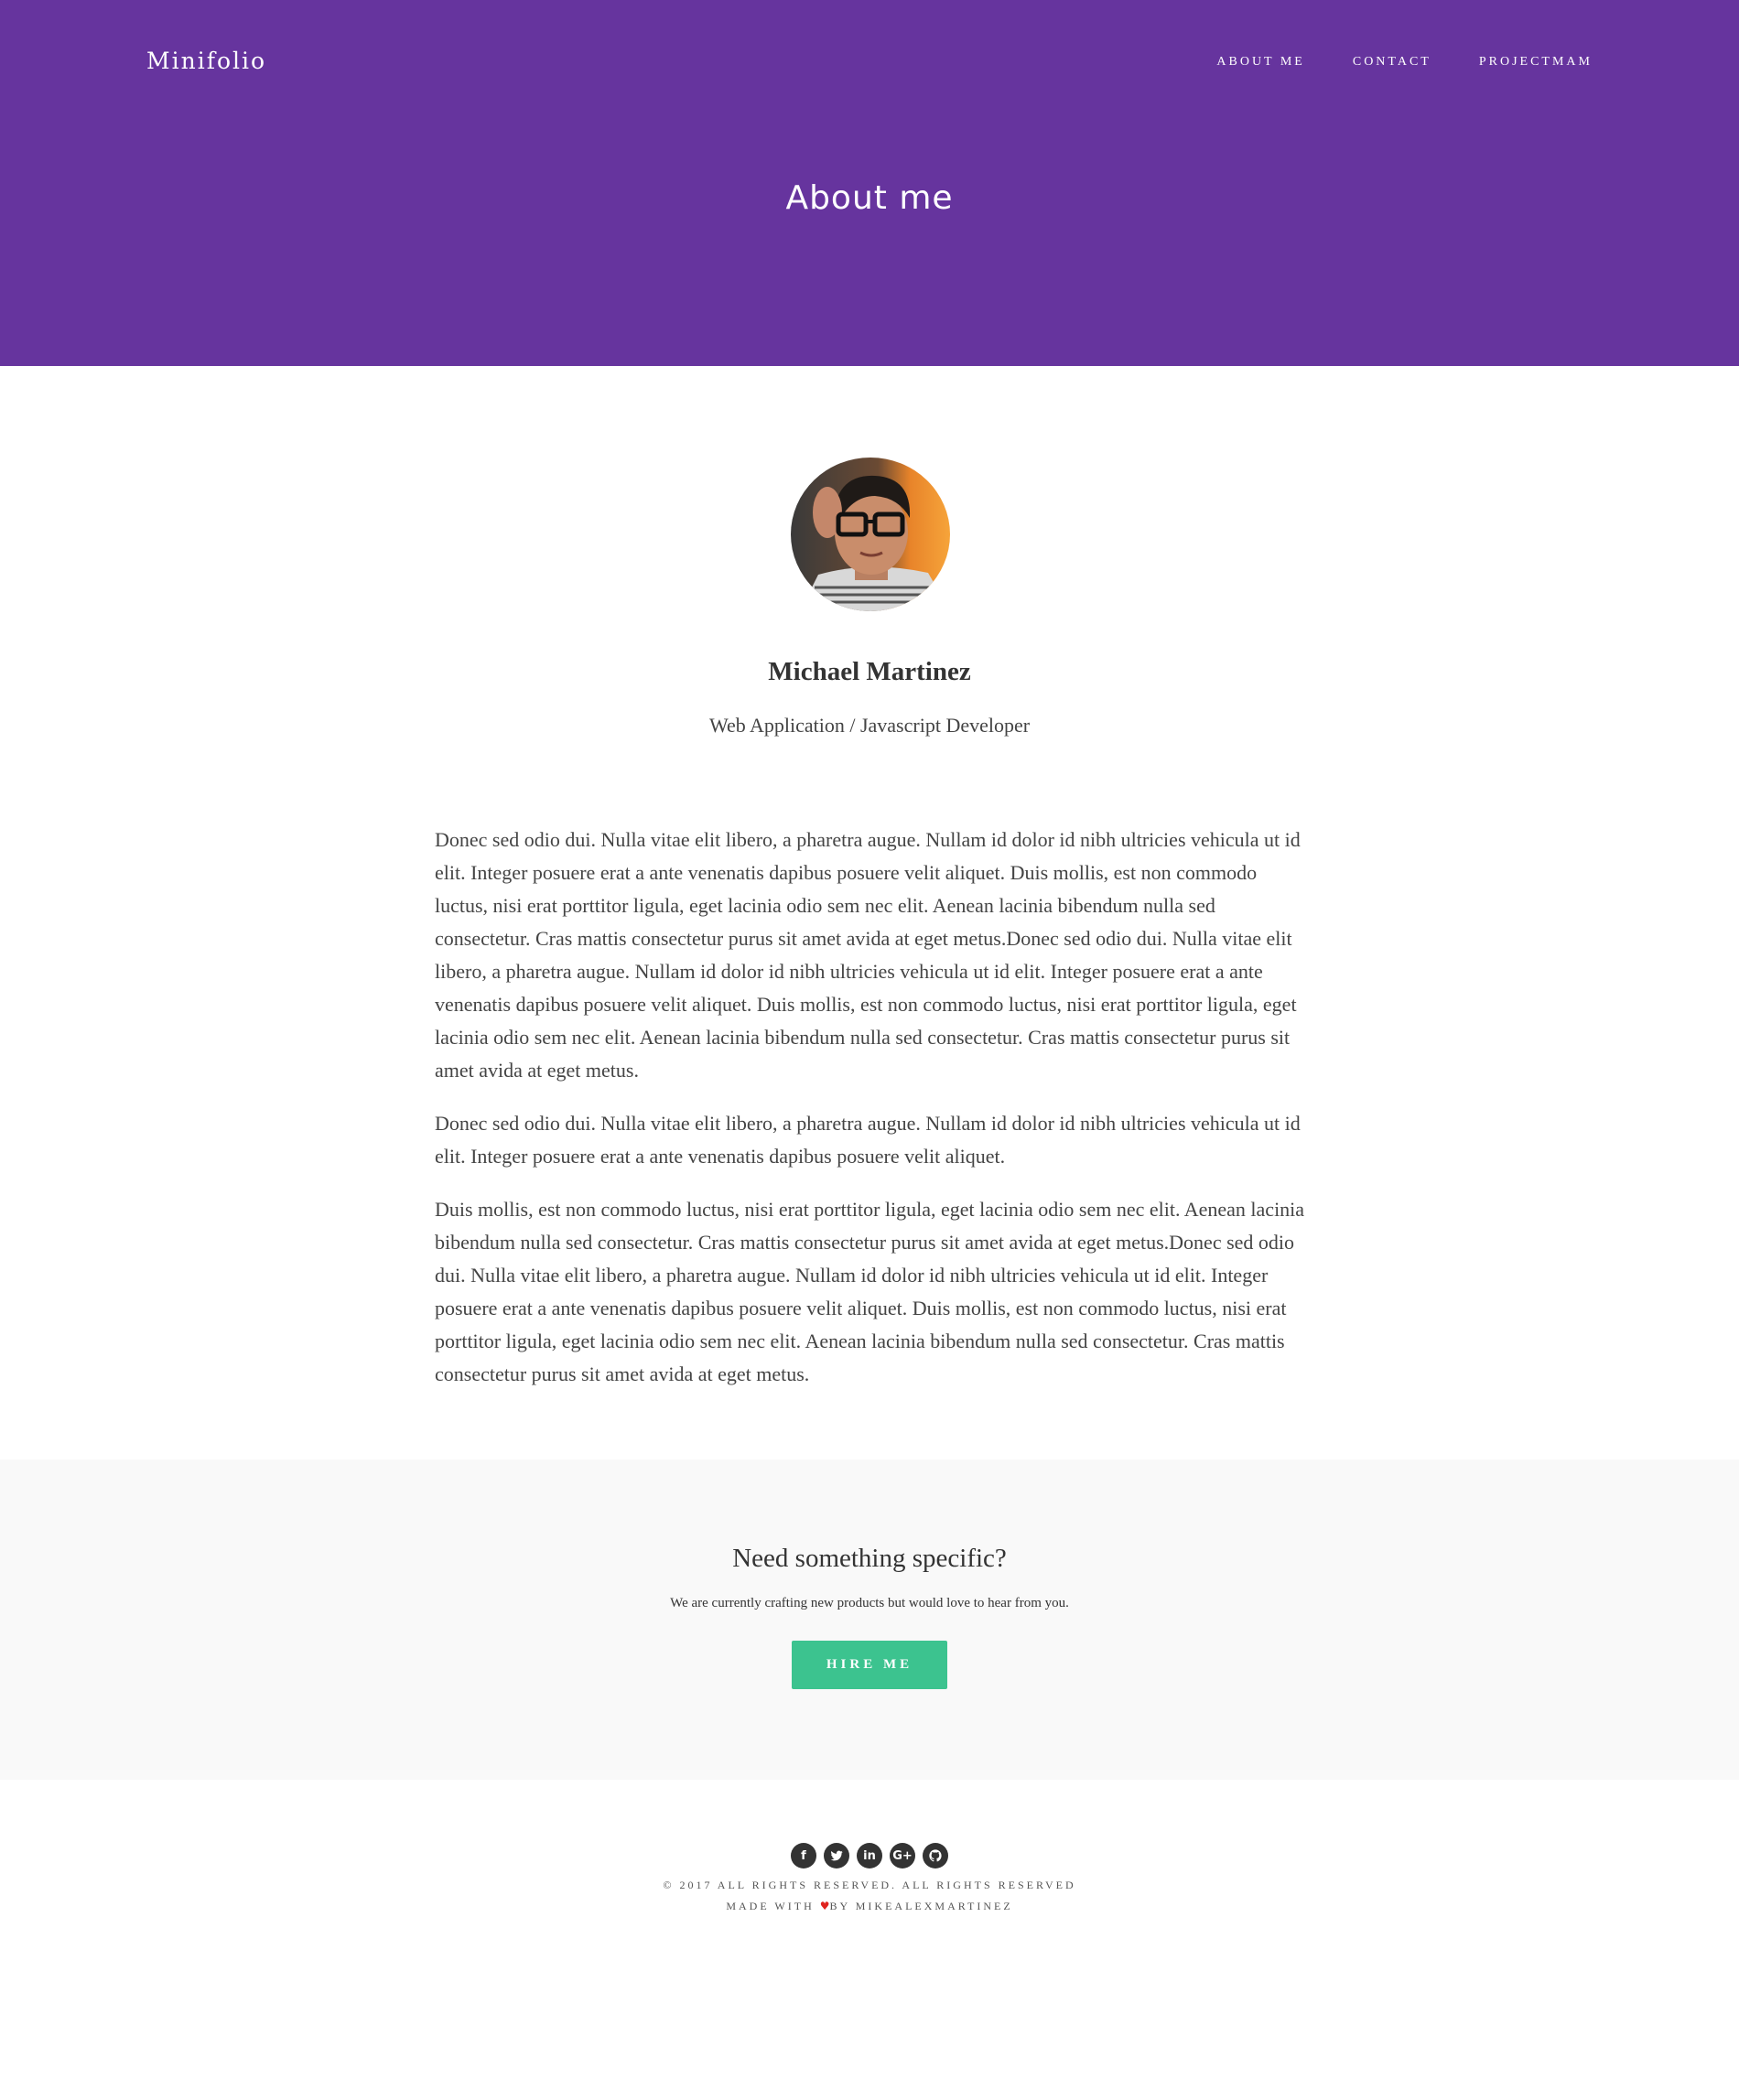  Describe the element at coordinates (1392, 62) in the screenshot. I see `nav-item-contact: Contact` at that location.